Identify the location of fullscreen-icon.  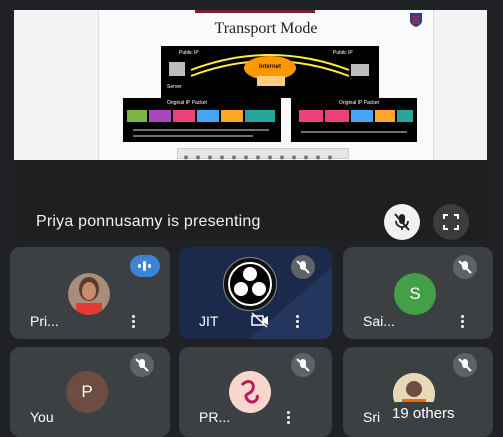
(451, 224).